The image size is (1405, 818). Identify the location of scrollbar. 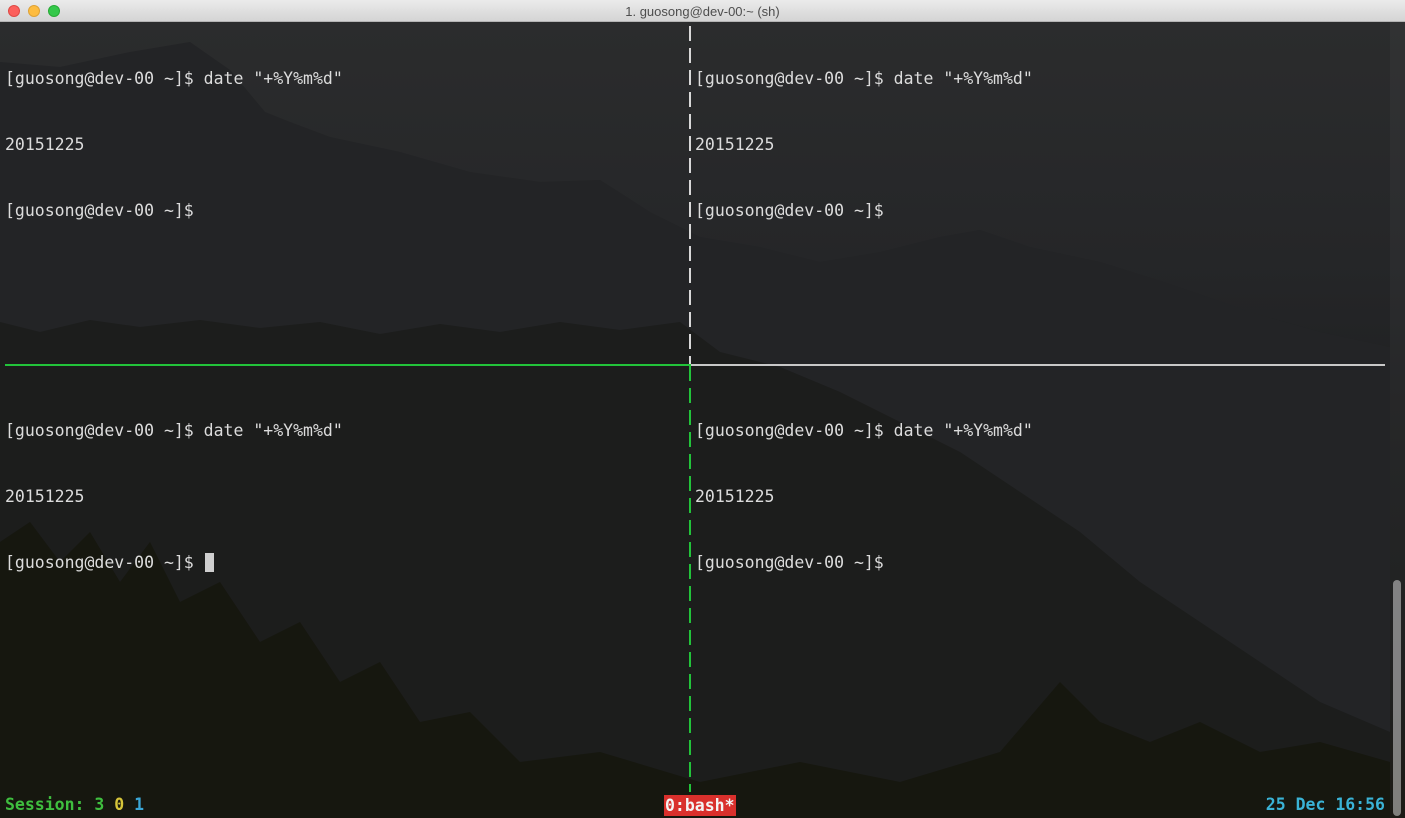
(1397, 420).